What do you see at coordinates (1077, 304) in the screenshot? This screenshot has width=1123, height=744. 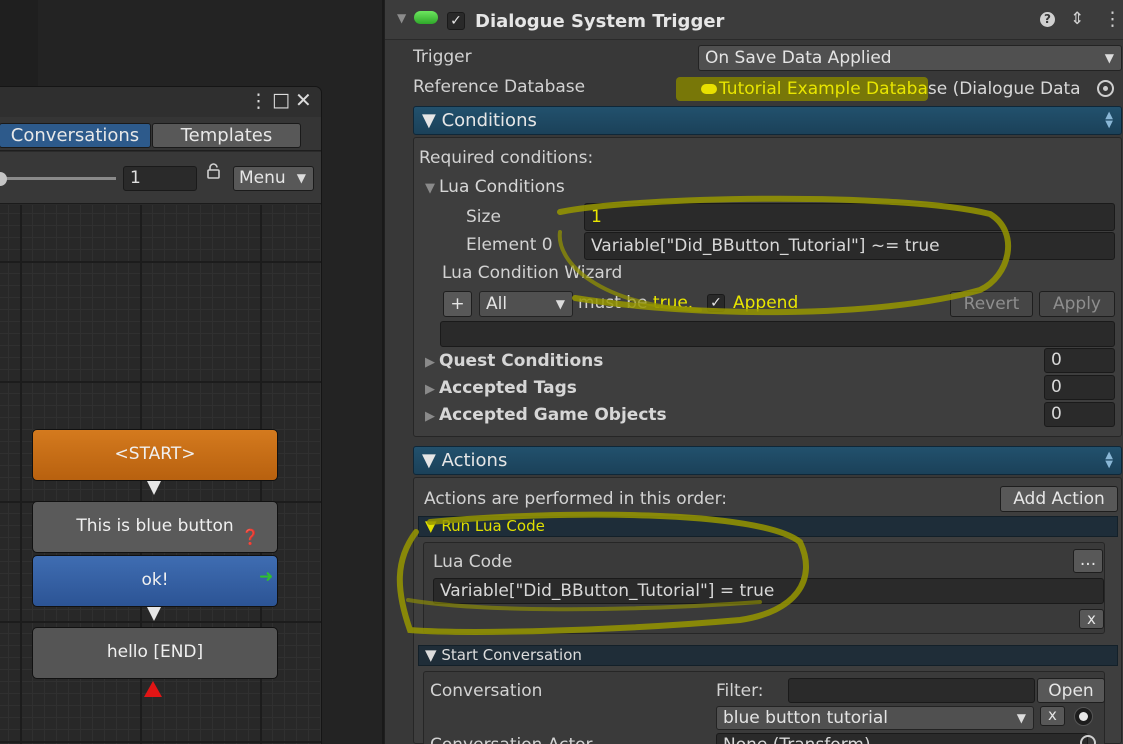 I see `apply-button: Apply` at bounding box center [1077, 304].